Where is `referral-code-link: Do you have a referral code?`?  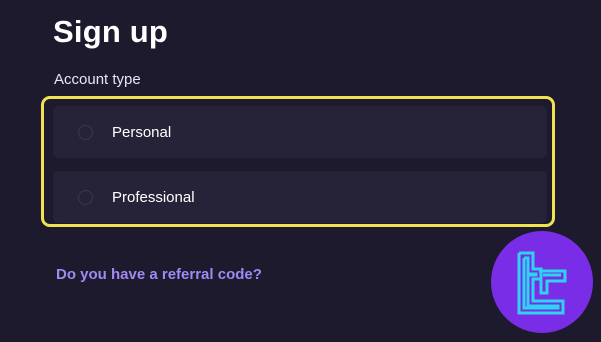 referral-code-link: Do you have a referral code? is located at coordinates (159, 274).